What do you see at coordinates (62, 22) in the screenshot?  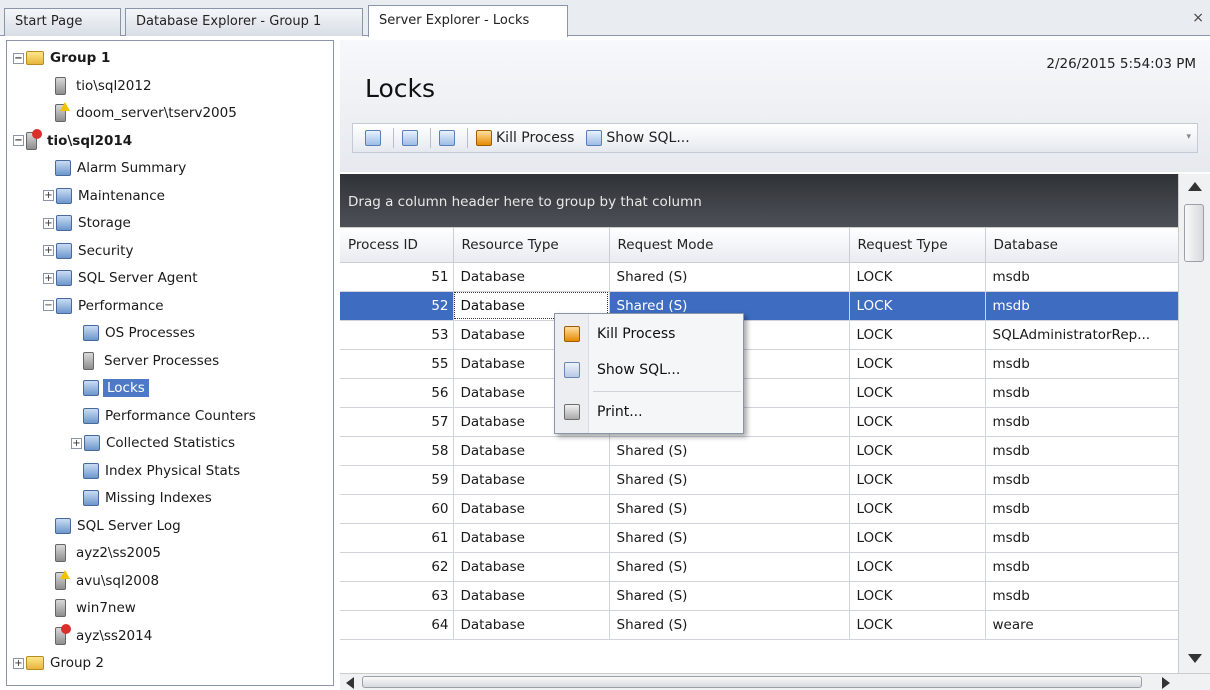 I see `tab-start-page: Start Page` at bounding box center [62, 22].